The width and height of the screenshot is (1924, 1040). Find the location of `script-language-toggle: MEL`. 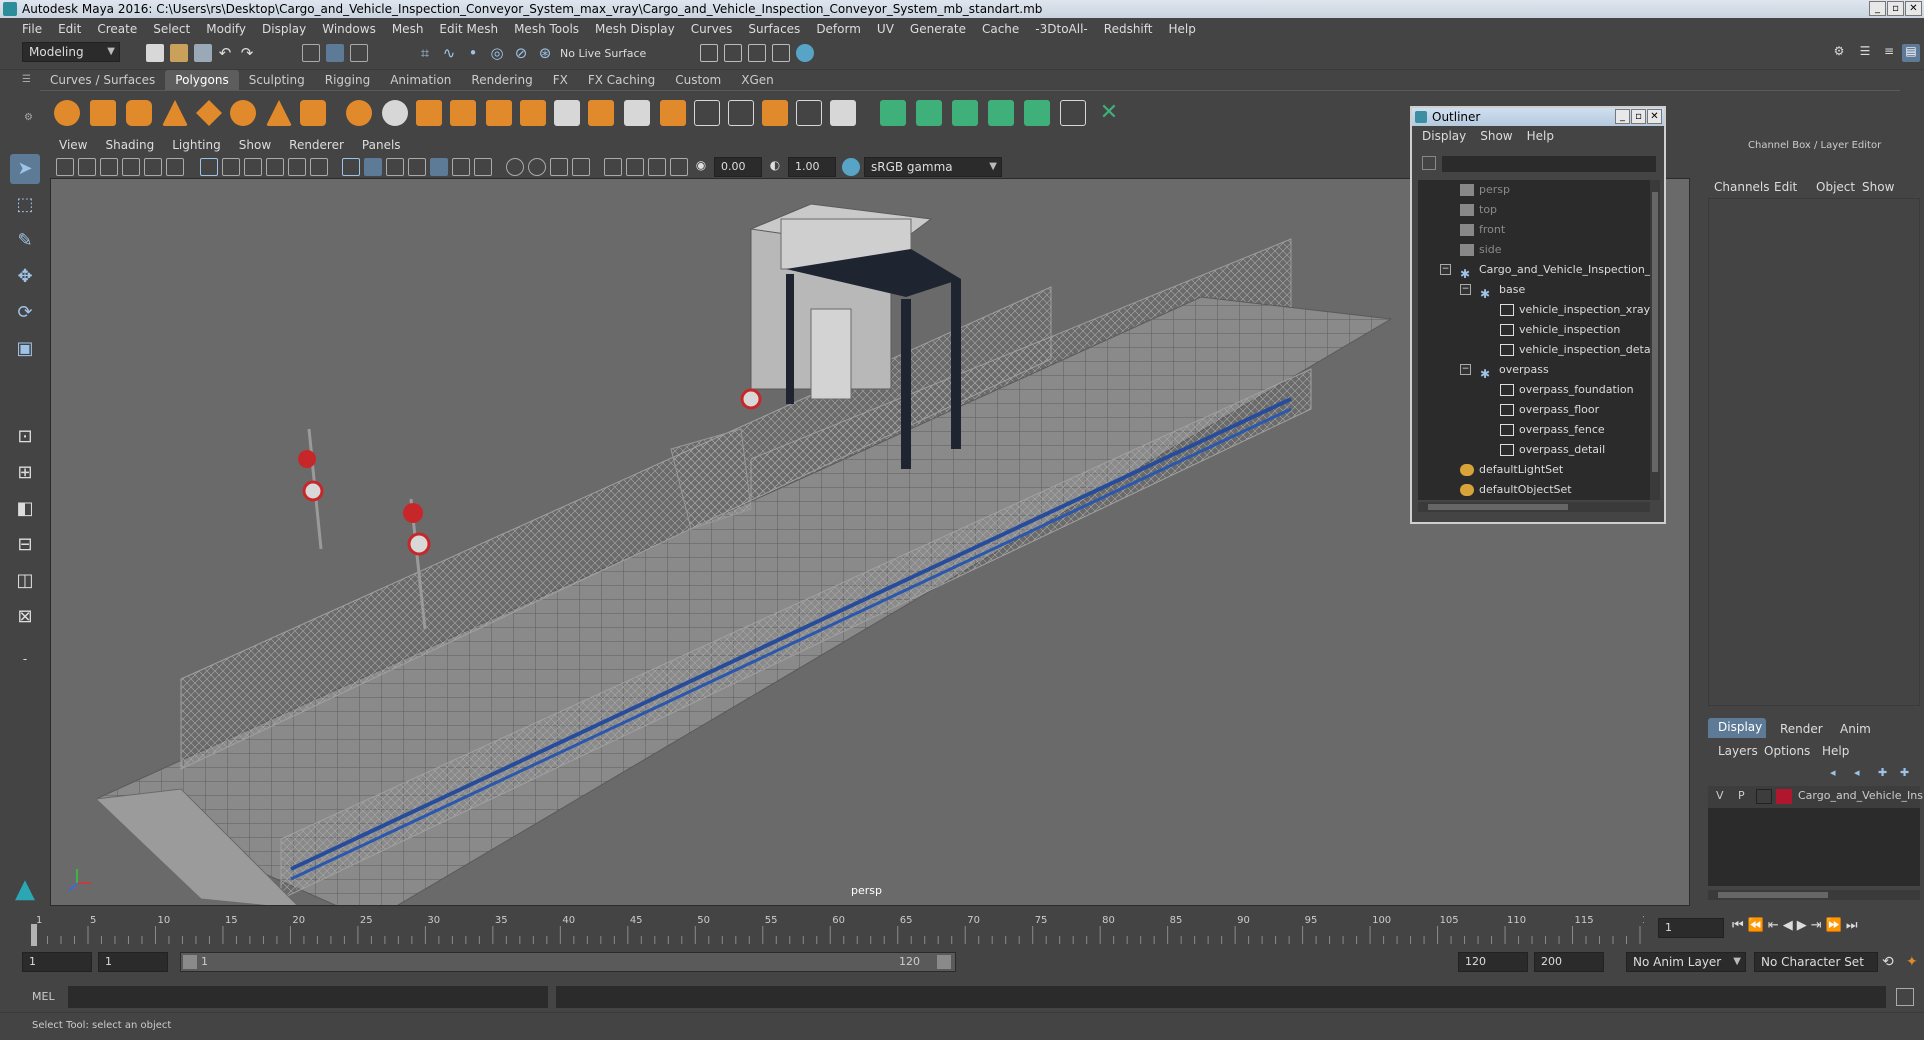

script-language-toggle: MEL is located at coordinates (43, 996).